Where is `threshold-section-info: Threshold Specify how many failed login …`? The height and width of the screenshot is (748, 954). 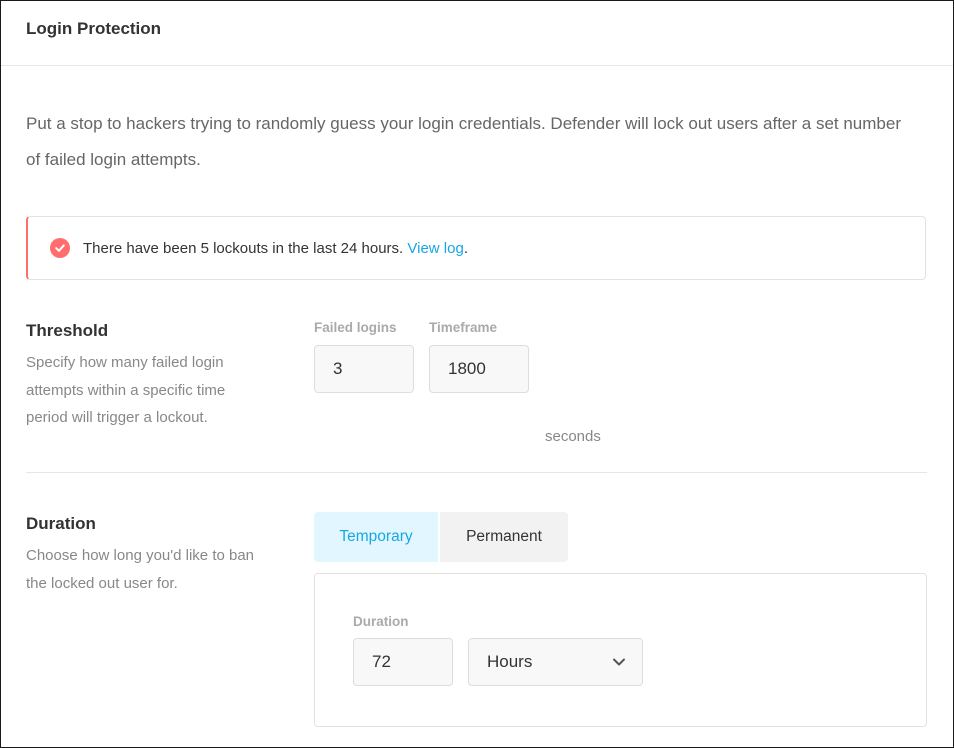 threshold-section-info: Threshold Specify how many failed login … is located at coordinates (146, 376).